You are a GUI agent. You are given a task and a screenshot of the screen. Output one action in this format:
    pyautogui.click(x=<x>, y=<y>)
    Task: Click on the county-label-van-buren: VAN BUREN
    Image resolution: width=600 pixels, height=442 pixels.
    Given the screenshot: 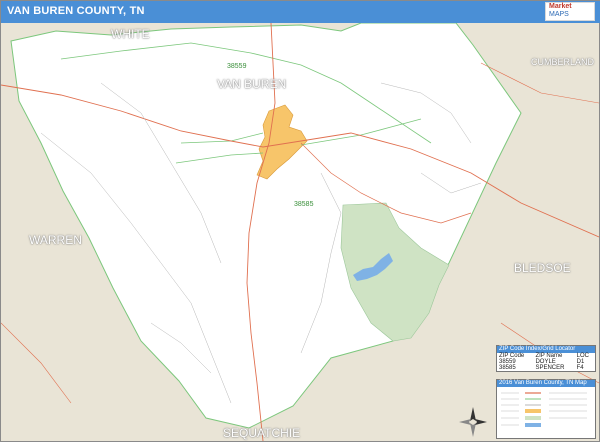 What is the action you would take?
    pyautogui.click(x=252, y=84)
    